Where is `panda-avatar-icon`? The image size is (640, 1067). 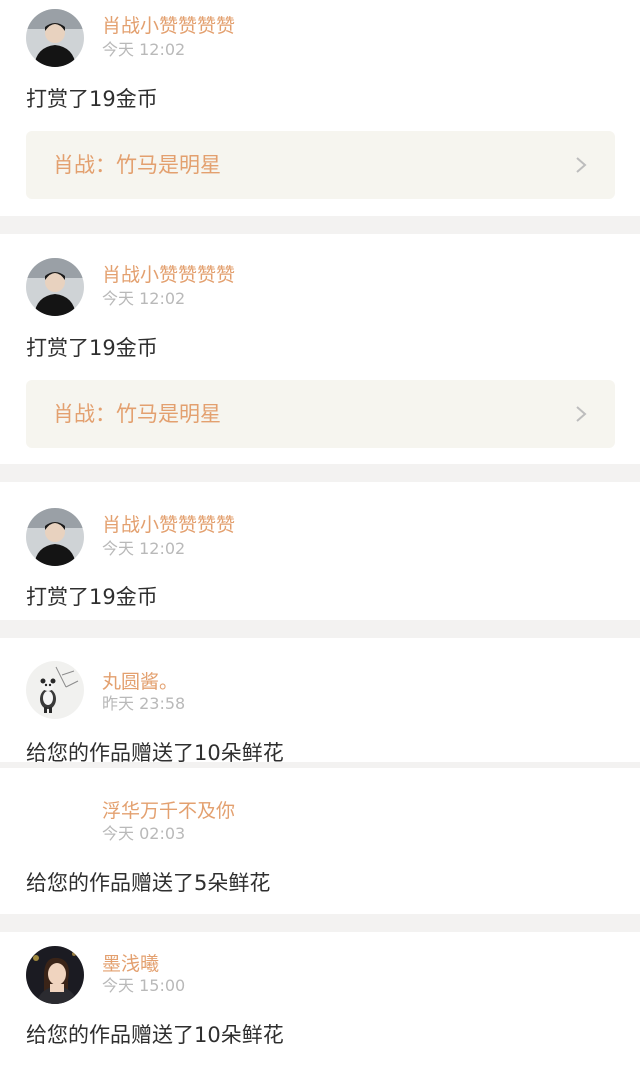
panda-avatar-icon is located at coordinates (55, 690).